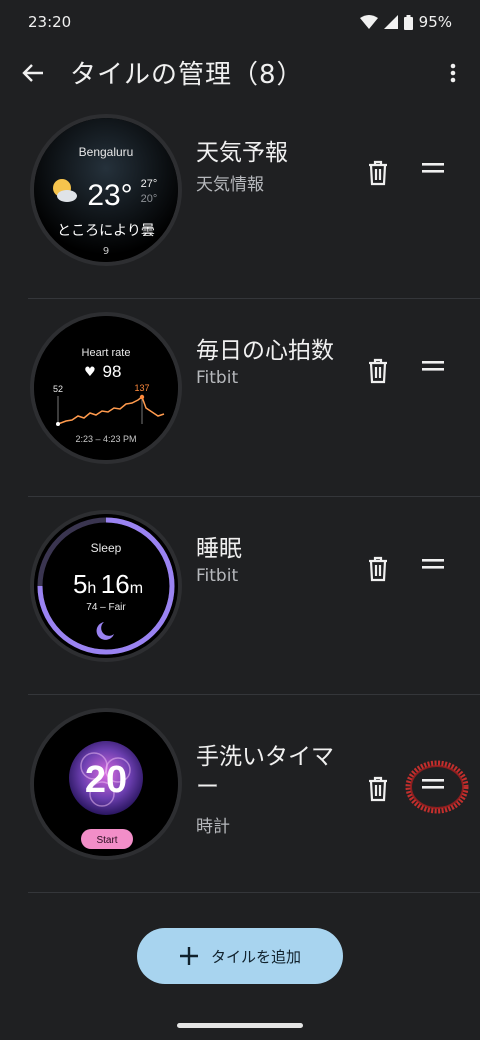  I want to click on weather-tile-preview: Bengaluru 23° 27° 20° ところにより曇 9, so click(106, 190).